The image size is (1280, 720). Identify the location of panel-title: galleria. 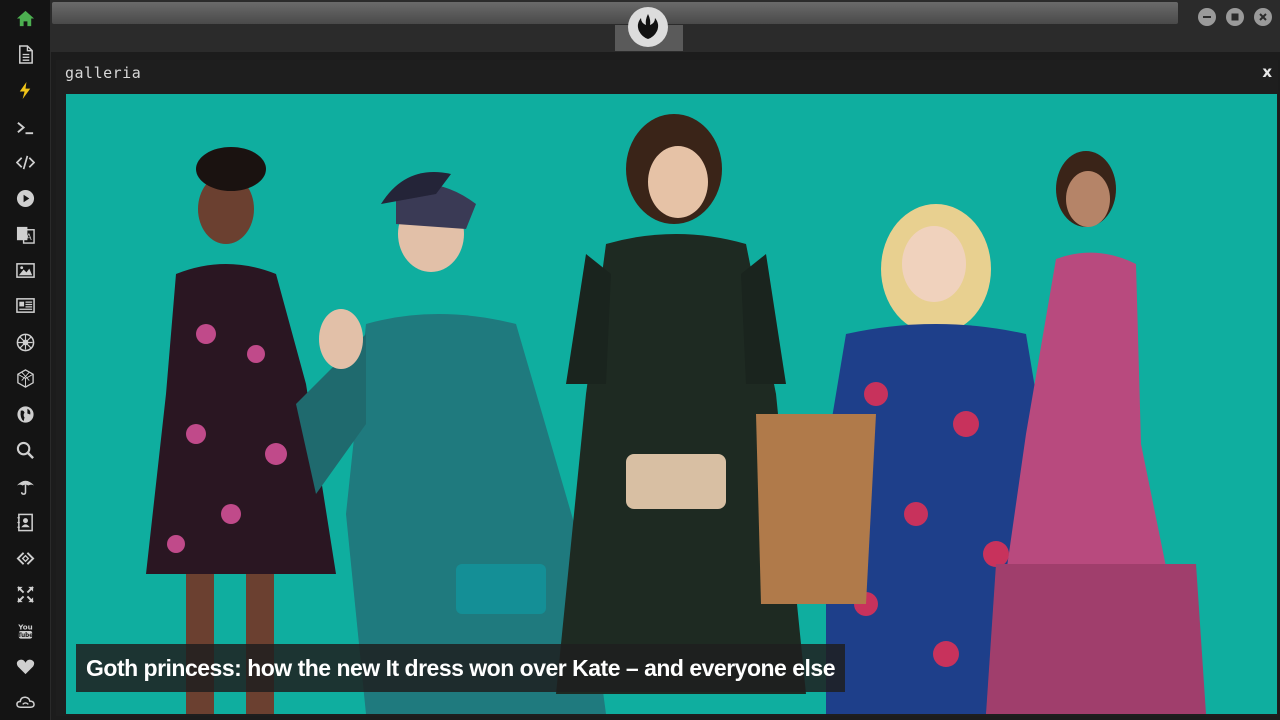
(103, 73).